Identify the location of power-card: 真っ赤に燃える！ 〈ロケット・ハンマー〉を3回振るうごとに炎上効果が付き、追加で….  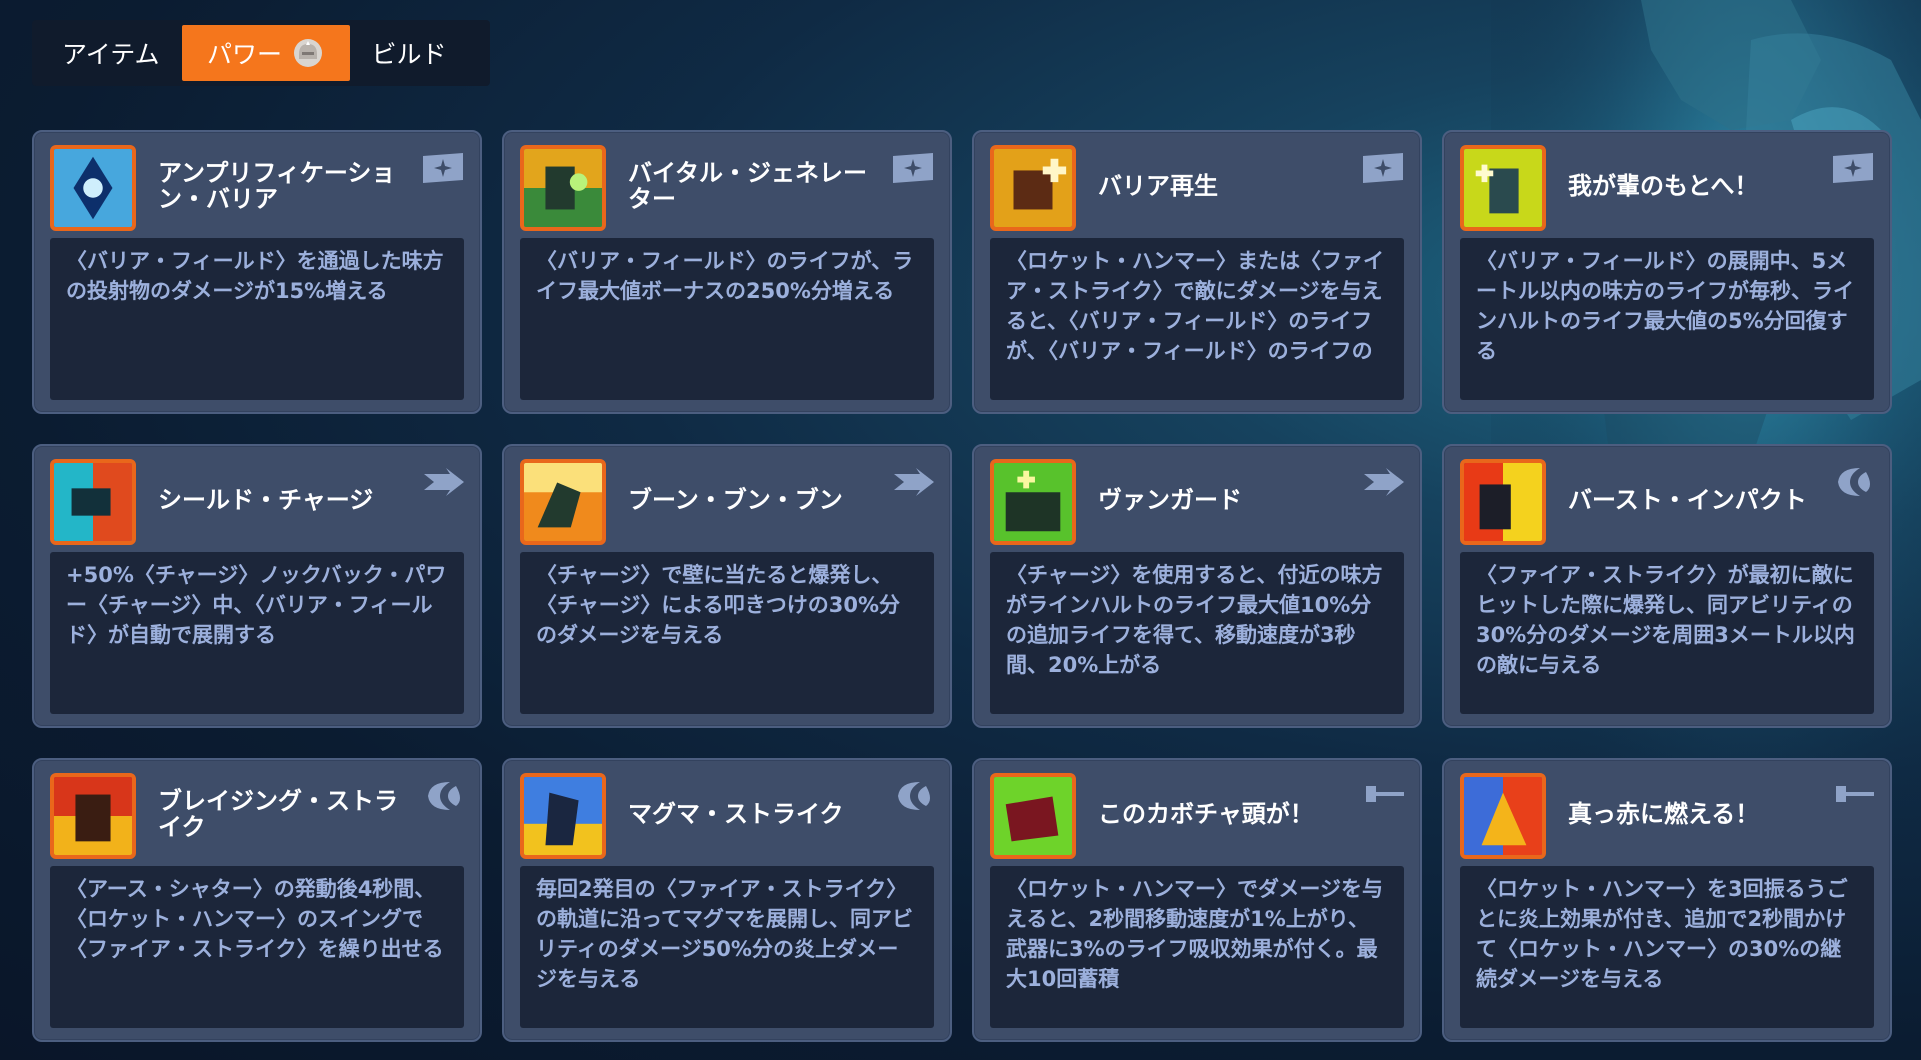
(1667, 900).